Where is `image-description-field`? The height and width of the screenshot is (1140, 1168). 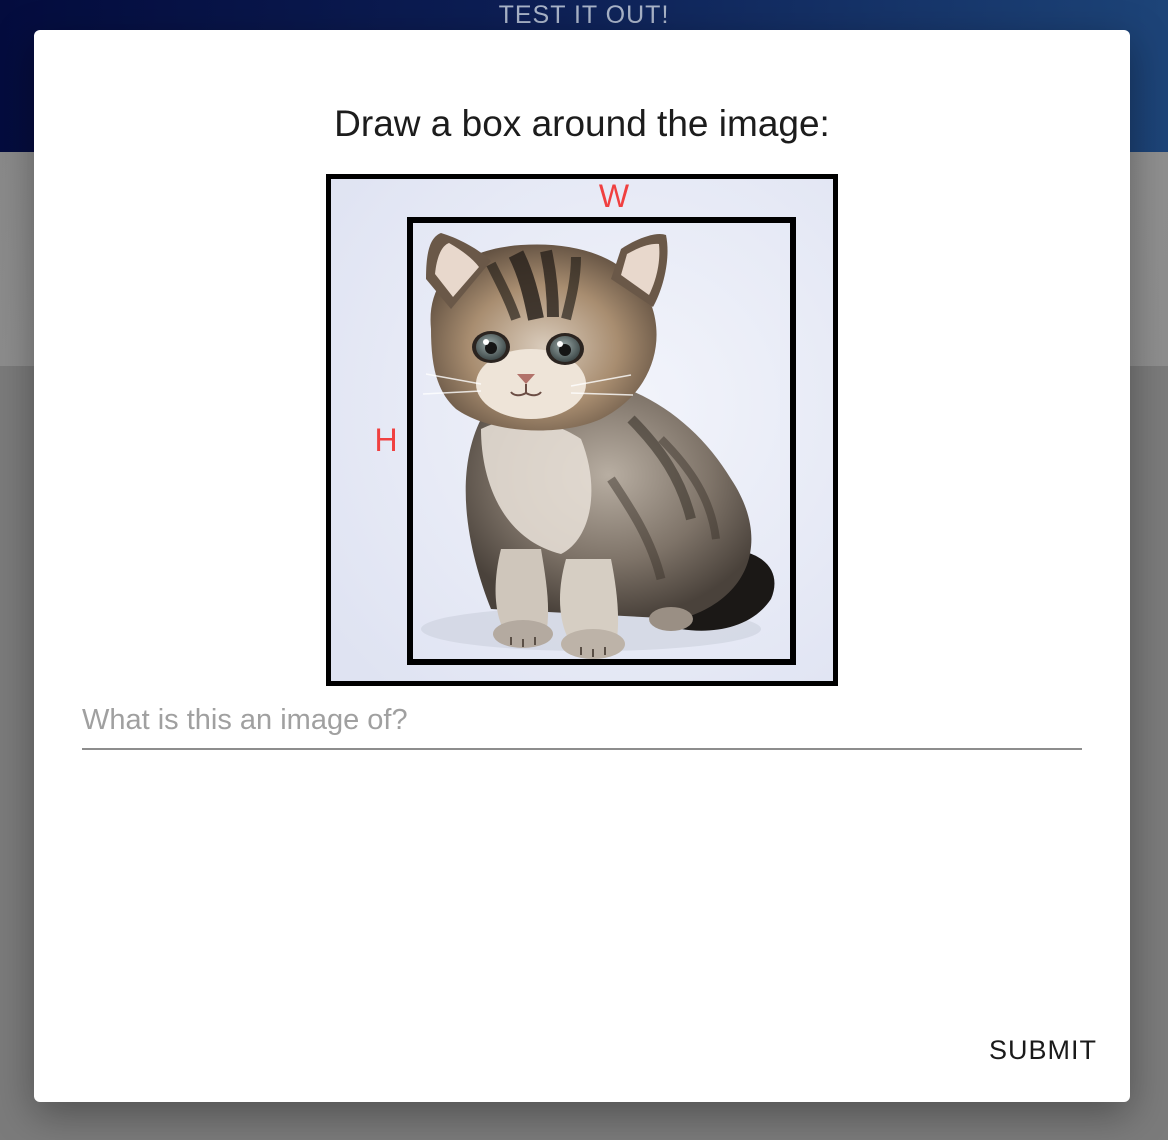 image-description-field is located at coordinates (582, 723).